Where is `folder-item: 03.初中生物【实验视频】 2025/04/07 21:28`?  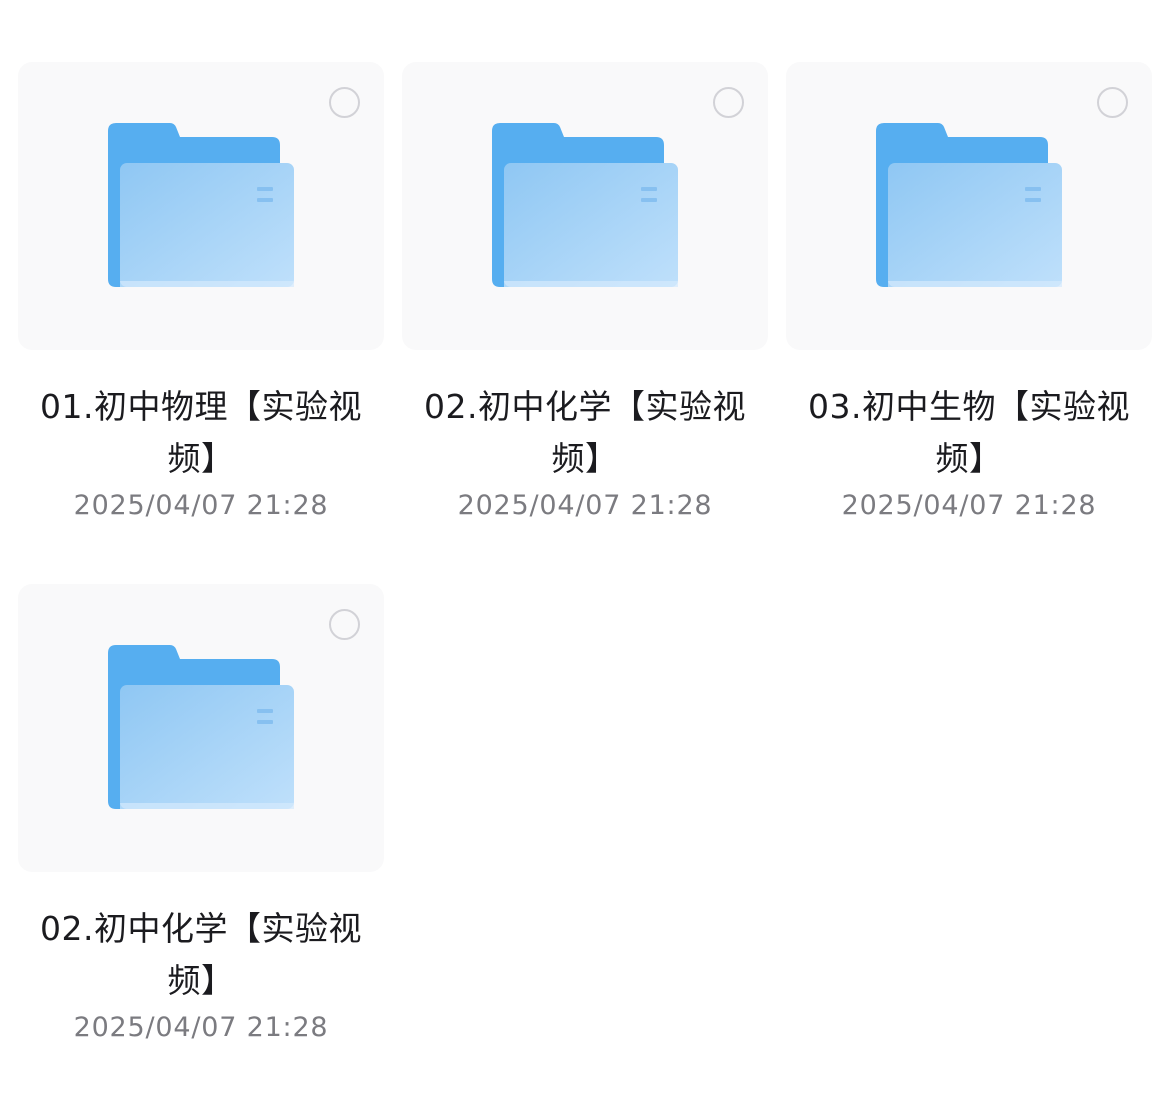
folder-item: 03.初中生物【实验视频】 2025/04/07 21:28 is located at coordinates (969, 306).